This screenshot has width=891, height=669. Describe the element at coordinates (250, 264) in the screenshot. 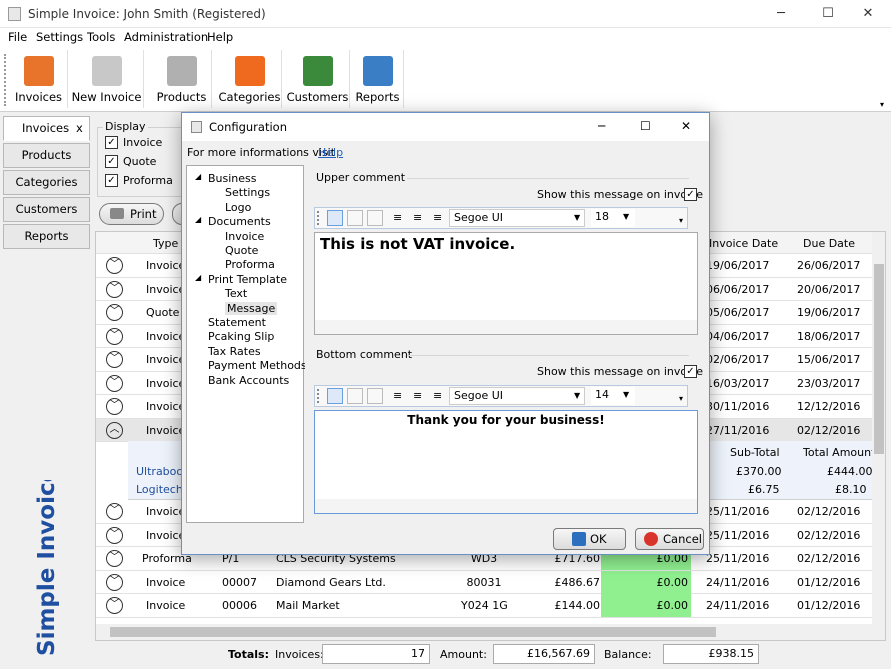

I see `tree-item: Proforma` at that location.